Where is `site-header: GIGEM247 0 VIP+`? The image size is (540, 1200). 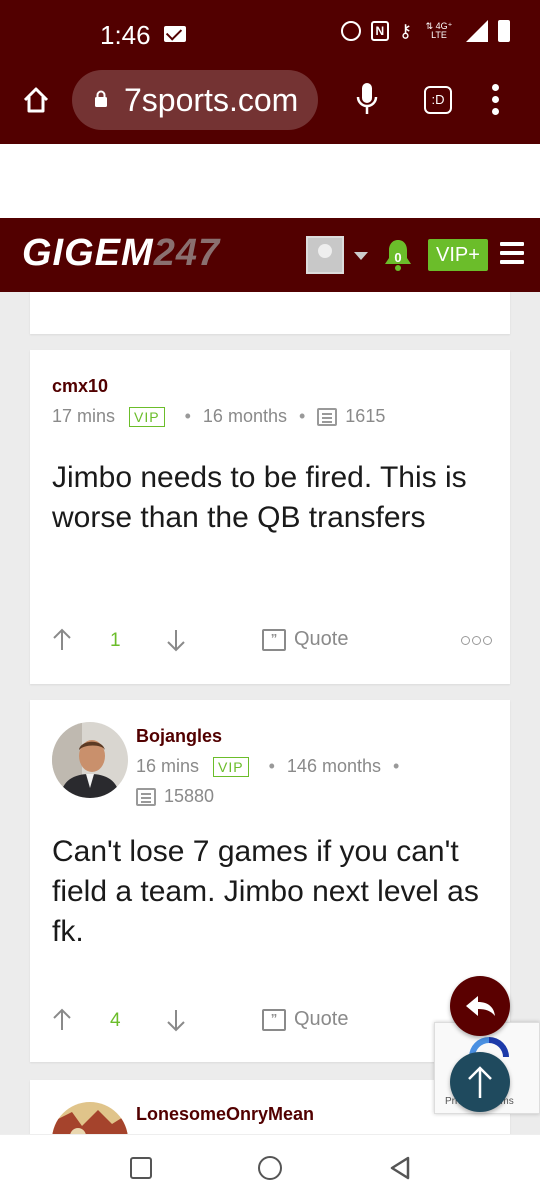
site-header: GIGEM247 0 VIP+ is located at coordinates (270, 255).